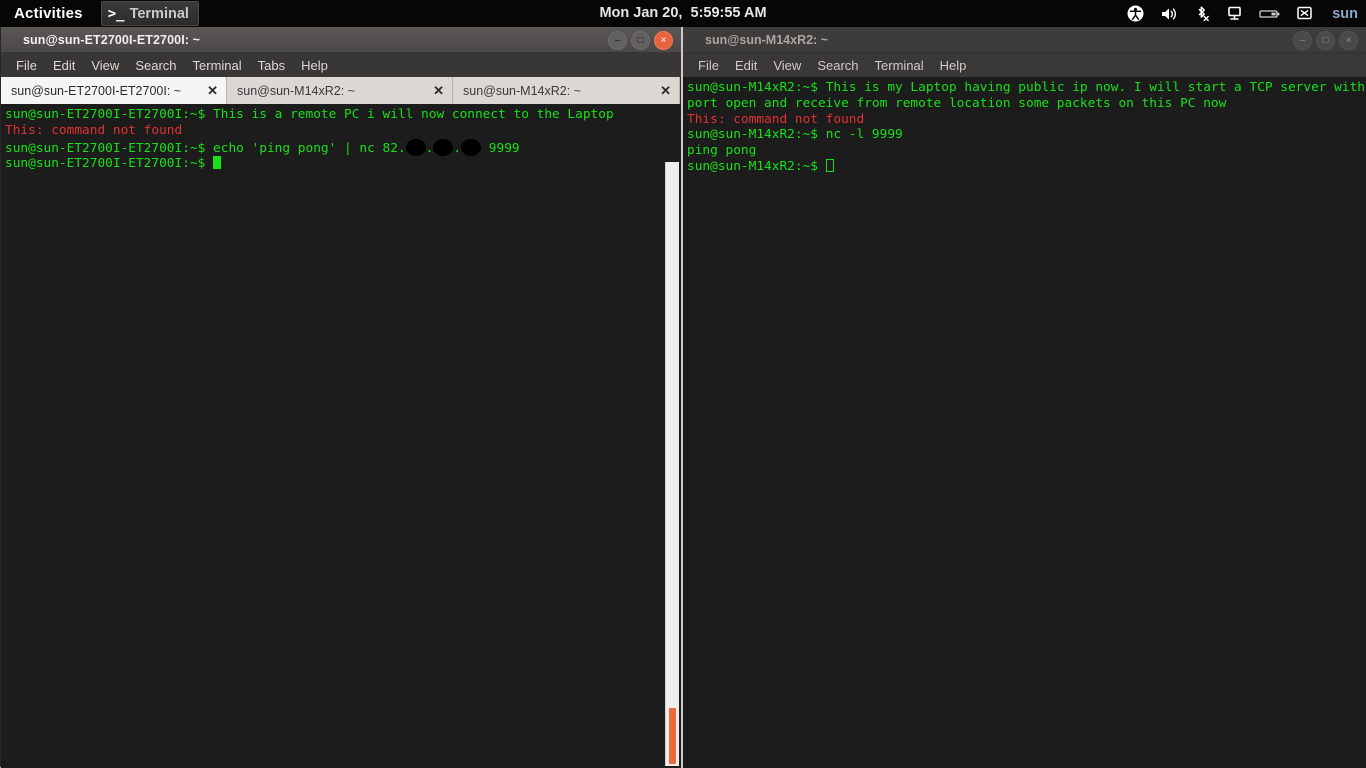 The image size is (1366, 768). Describe the element at coordinates (1305, 13) in the screenshot. I see `session-icon` at that location.